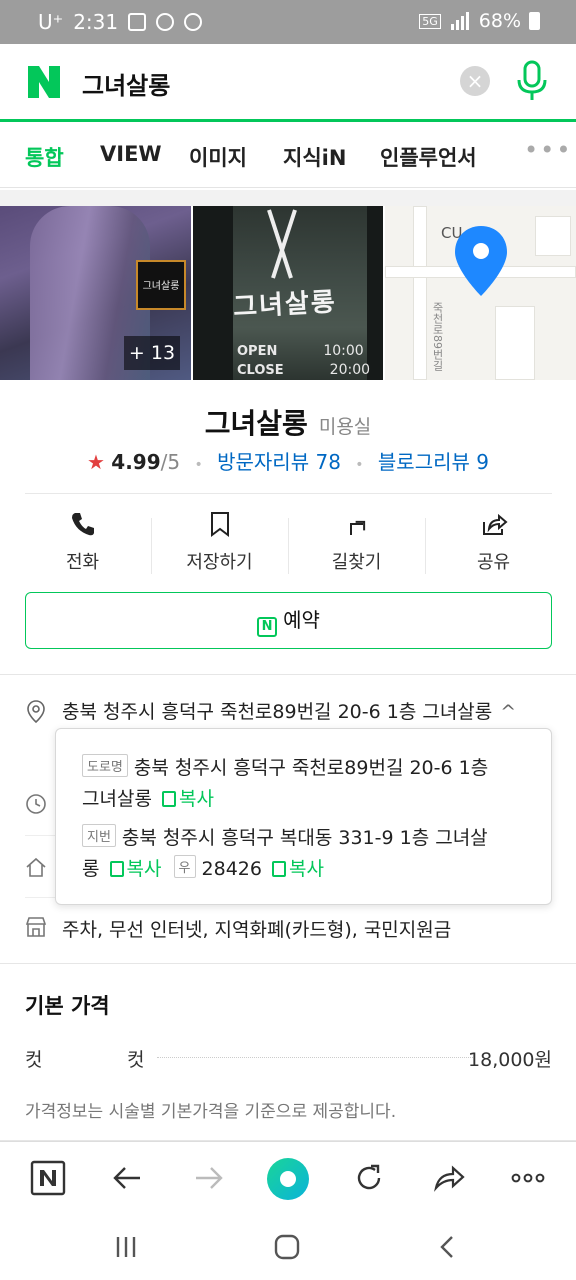 The width and height of the screenshot is (576, 1280). I want to click on reserve-button: N 예약, so click(288, 620).